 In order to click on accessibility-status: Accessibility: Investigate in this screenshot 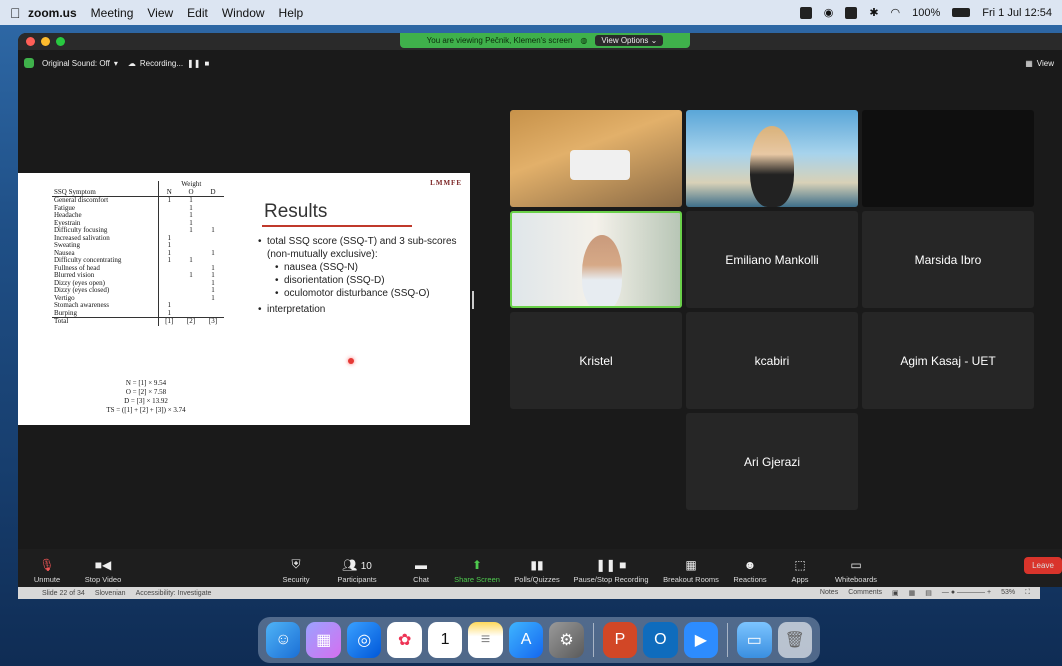, I will do `click(174, 593)`.